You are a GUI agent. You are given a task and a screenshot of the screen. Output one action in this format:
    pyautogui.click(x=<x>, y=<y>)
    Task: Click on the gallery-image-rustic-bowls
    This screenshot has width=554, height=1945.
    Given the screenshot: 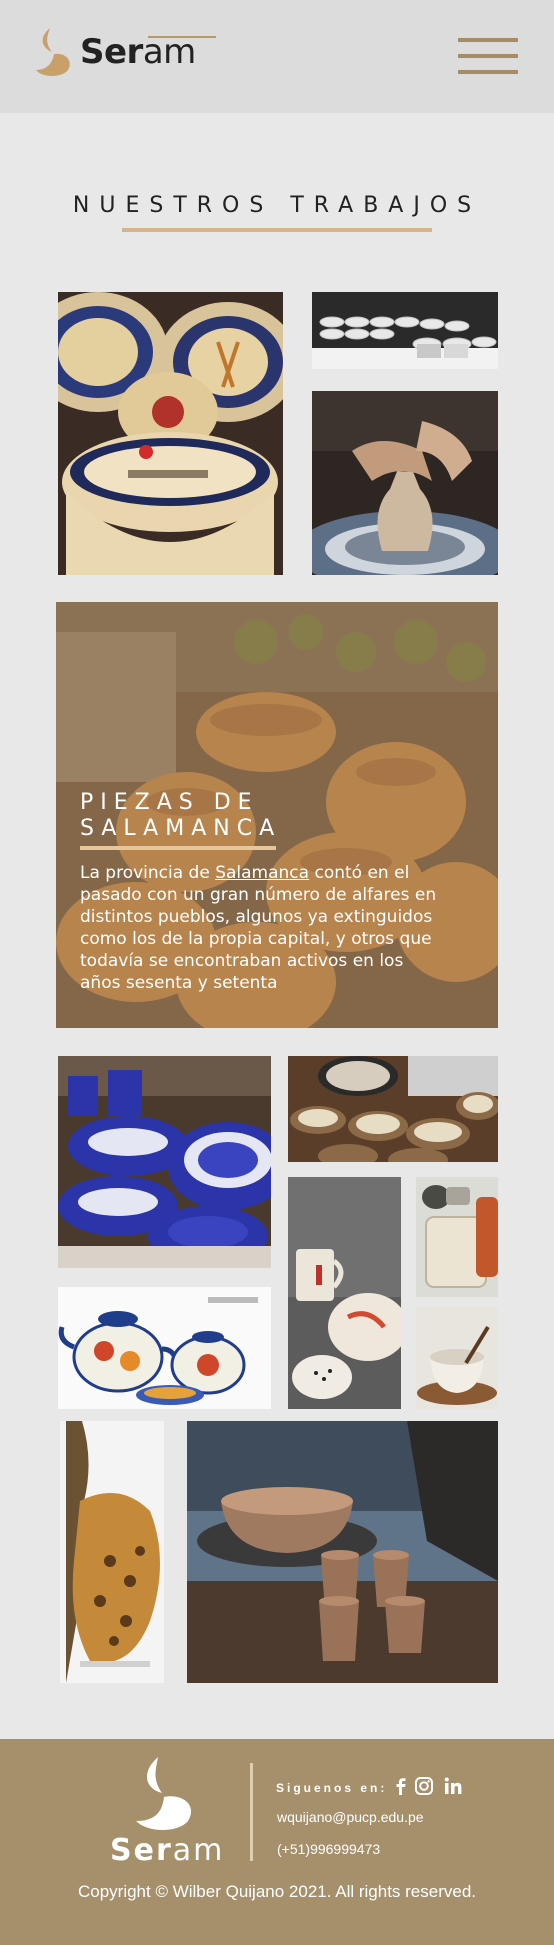 What is the action you would take?
    pyautogui.click(x=393, y=1109)
    